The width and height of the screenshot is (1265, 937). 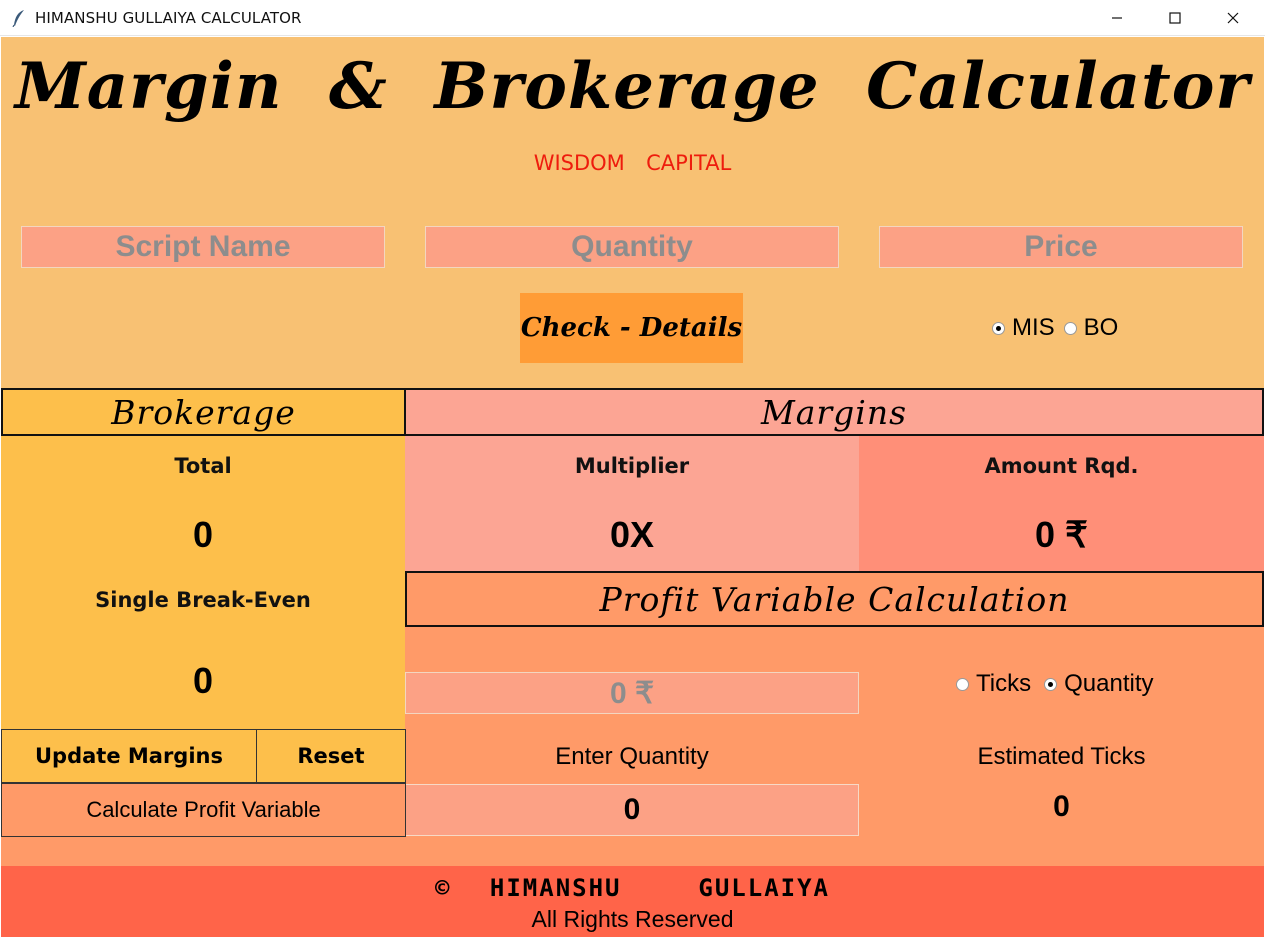 I want to click on maximize-button, so click(x=1175, y=18).